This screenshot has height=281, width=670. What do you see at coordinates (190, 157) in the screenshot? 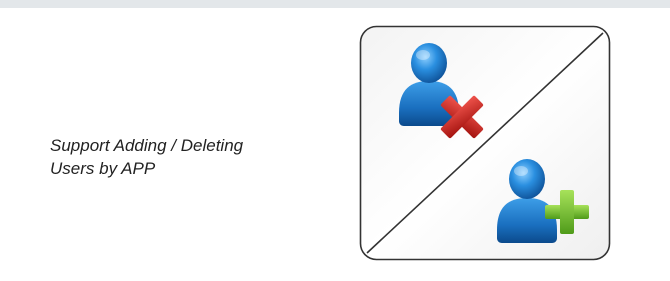
I see `feature-caption: Support Adding / Deleting Users by APP` at bounding box center [190, 157].